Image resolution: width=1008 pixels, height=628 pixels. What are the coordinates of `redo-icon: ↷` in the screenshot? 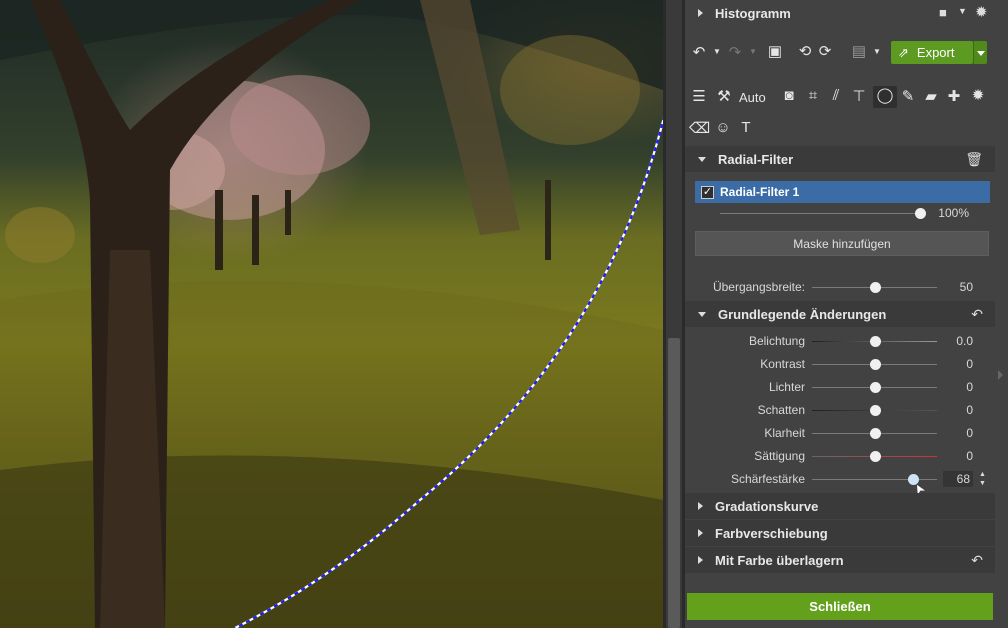 It's located at (735, 52).